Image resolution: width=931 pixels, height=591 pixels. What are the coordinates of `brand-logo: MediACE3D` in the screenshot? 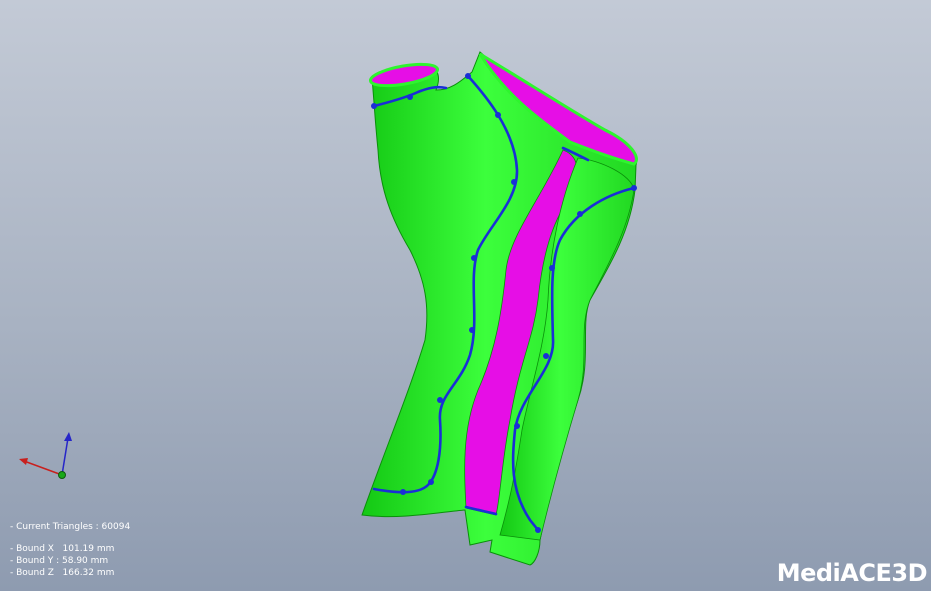 It's located at (852, 573).